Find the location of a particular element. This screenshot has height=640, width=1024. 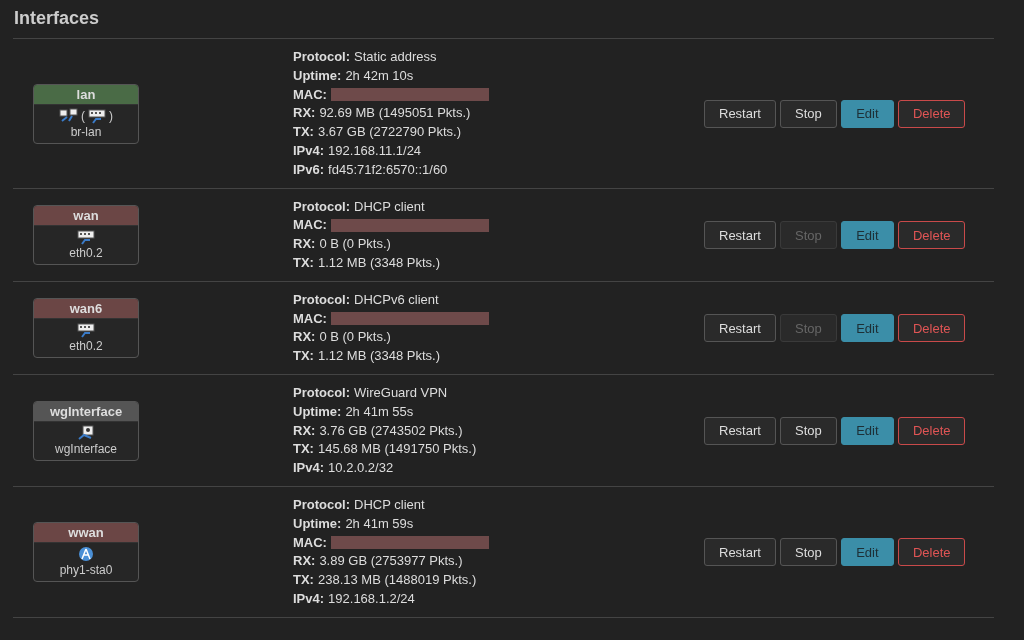

detail-value: 192.168.1.2/24 is located at coordinates (371, 598).